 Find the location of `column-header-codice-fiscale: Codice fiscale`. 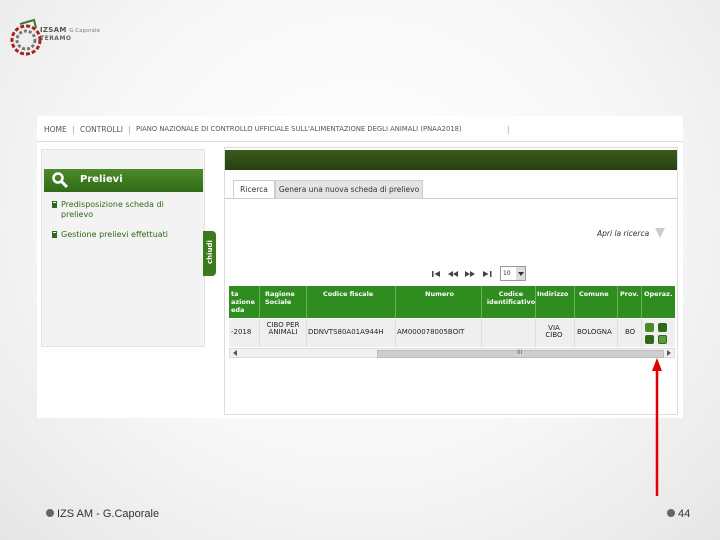

column-header-codice-fiscale: Codice fiscale is located at coordinates (348, 294).